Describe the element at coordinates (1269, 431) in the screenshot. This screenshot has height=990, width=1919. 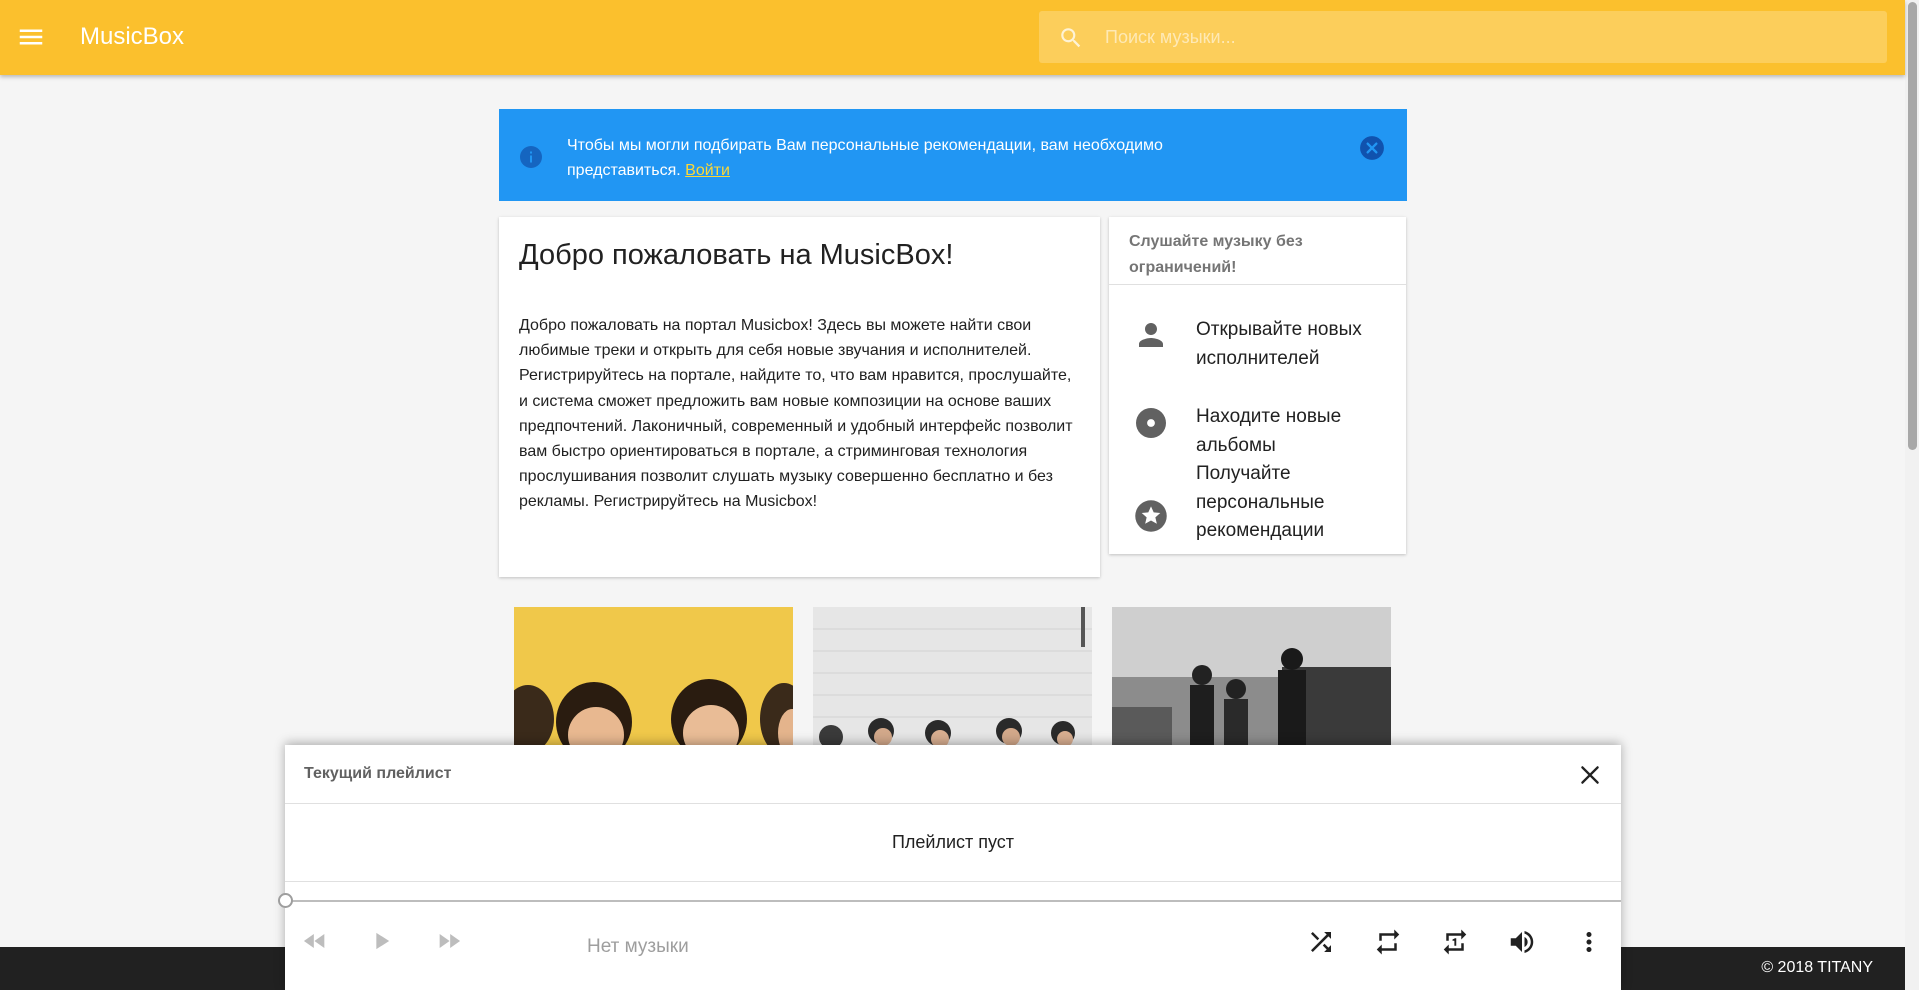
I see `feature-label: Находите новые альбомы` at that location.